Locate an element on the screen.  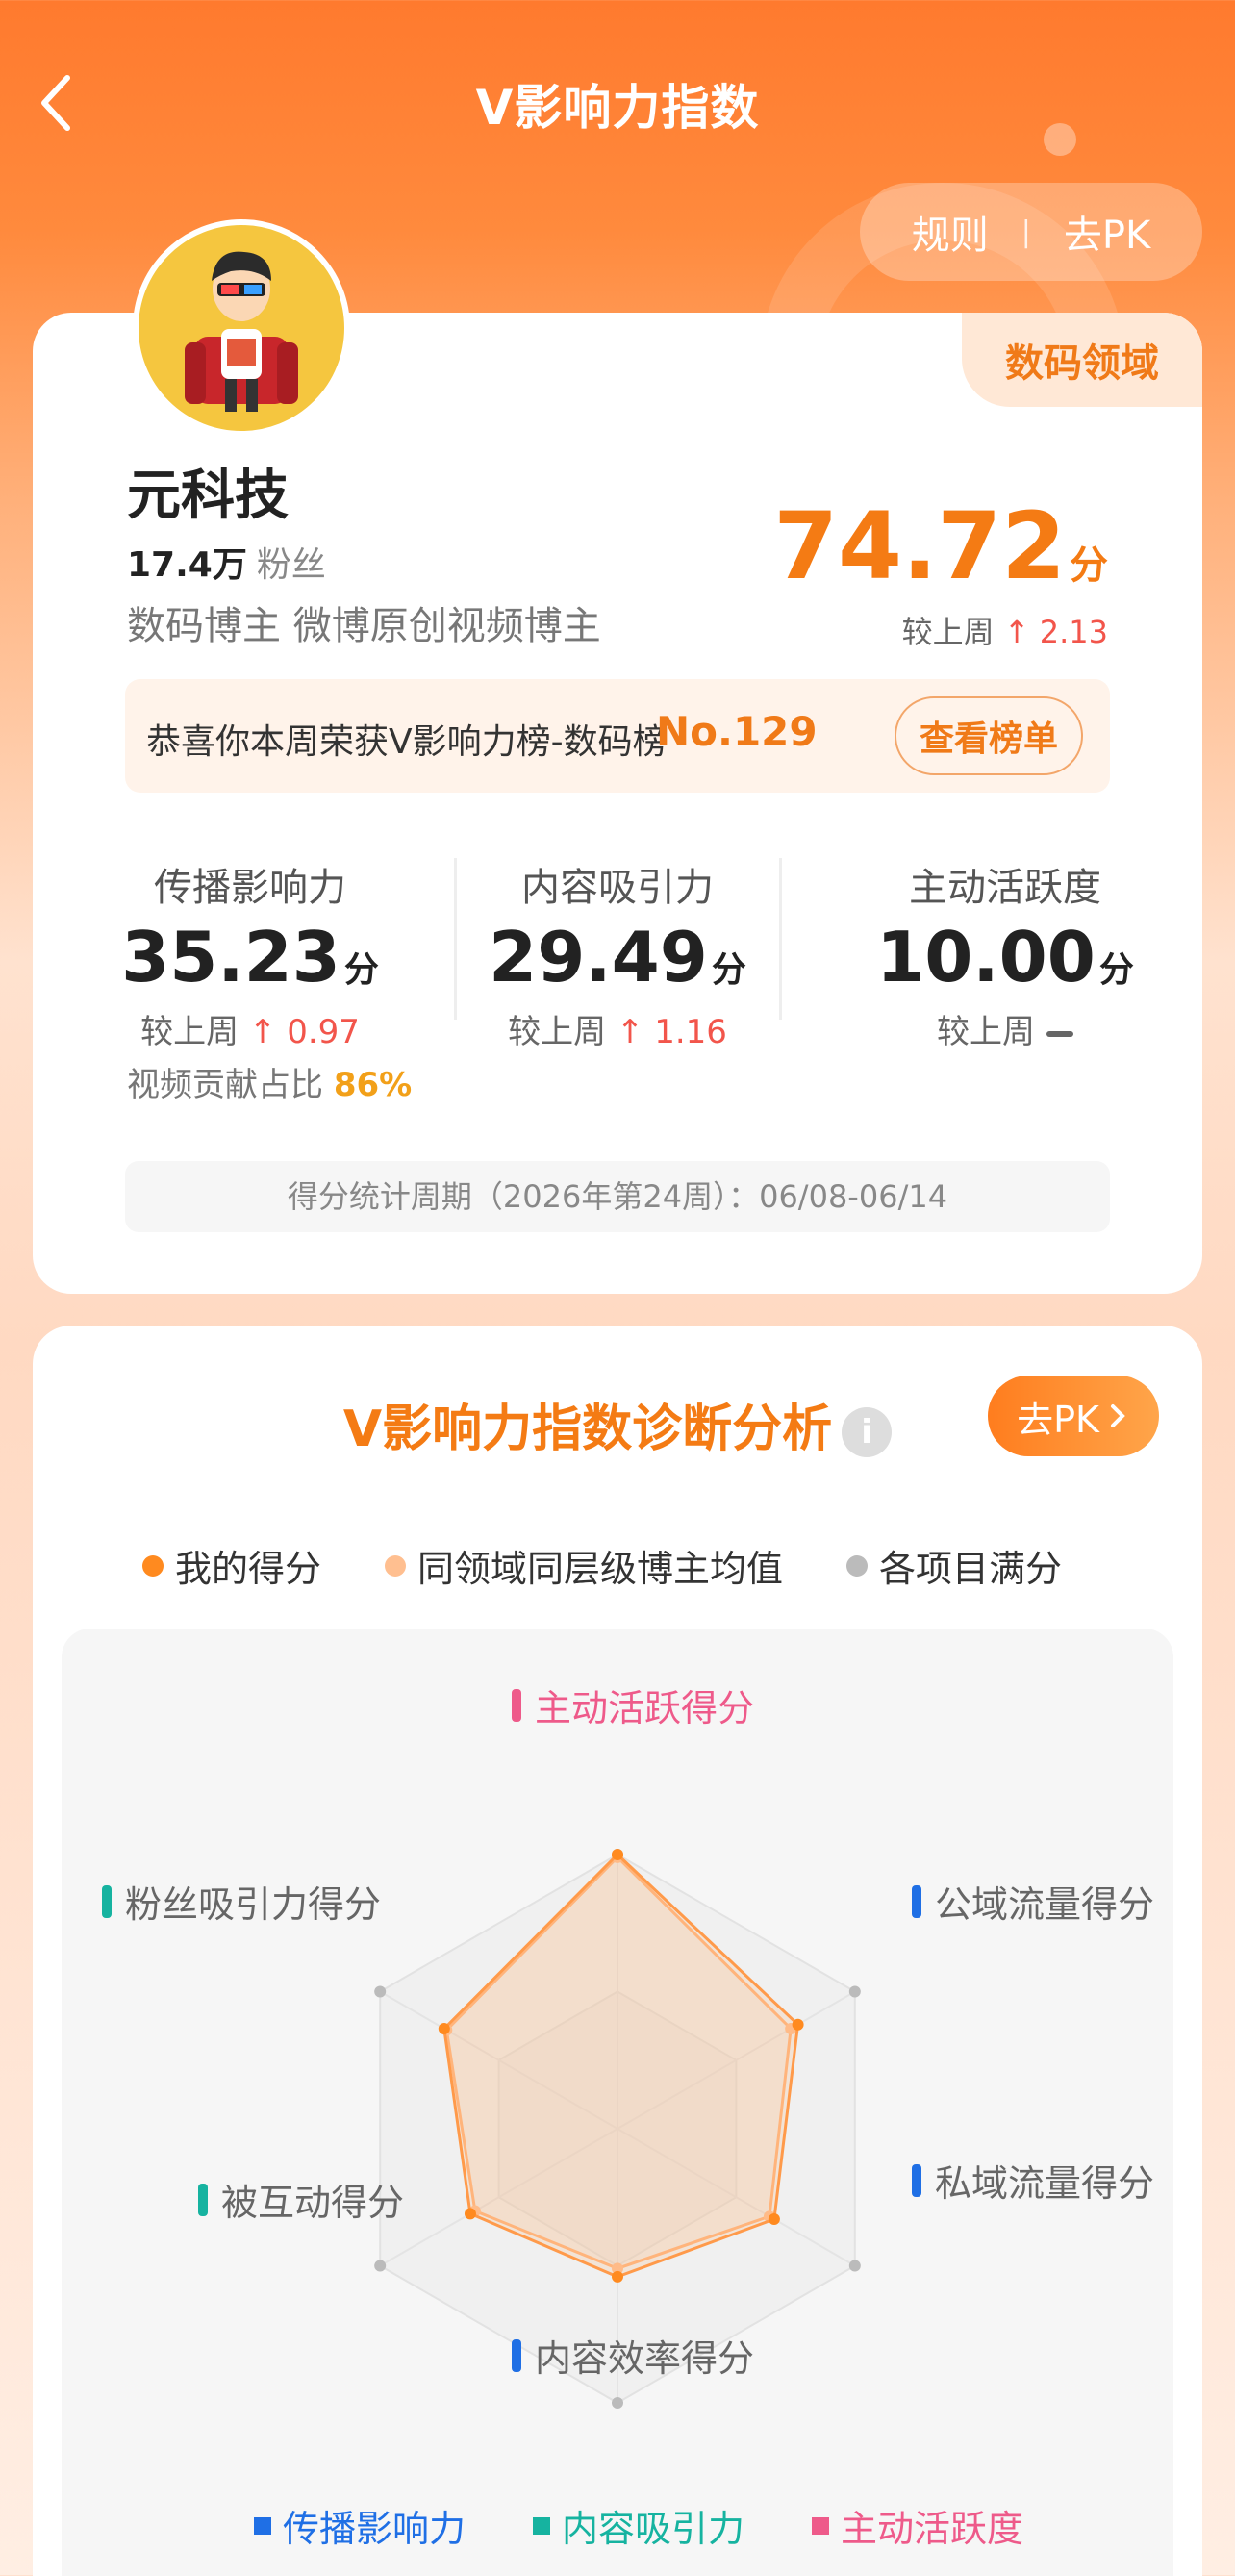
radar-label-interaction: 被互动得分 is located at coordinates (301, 2200).